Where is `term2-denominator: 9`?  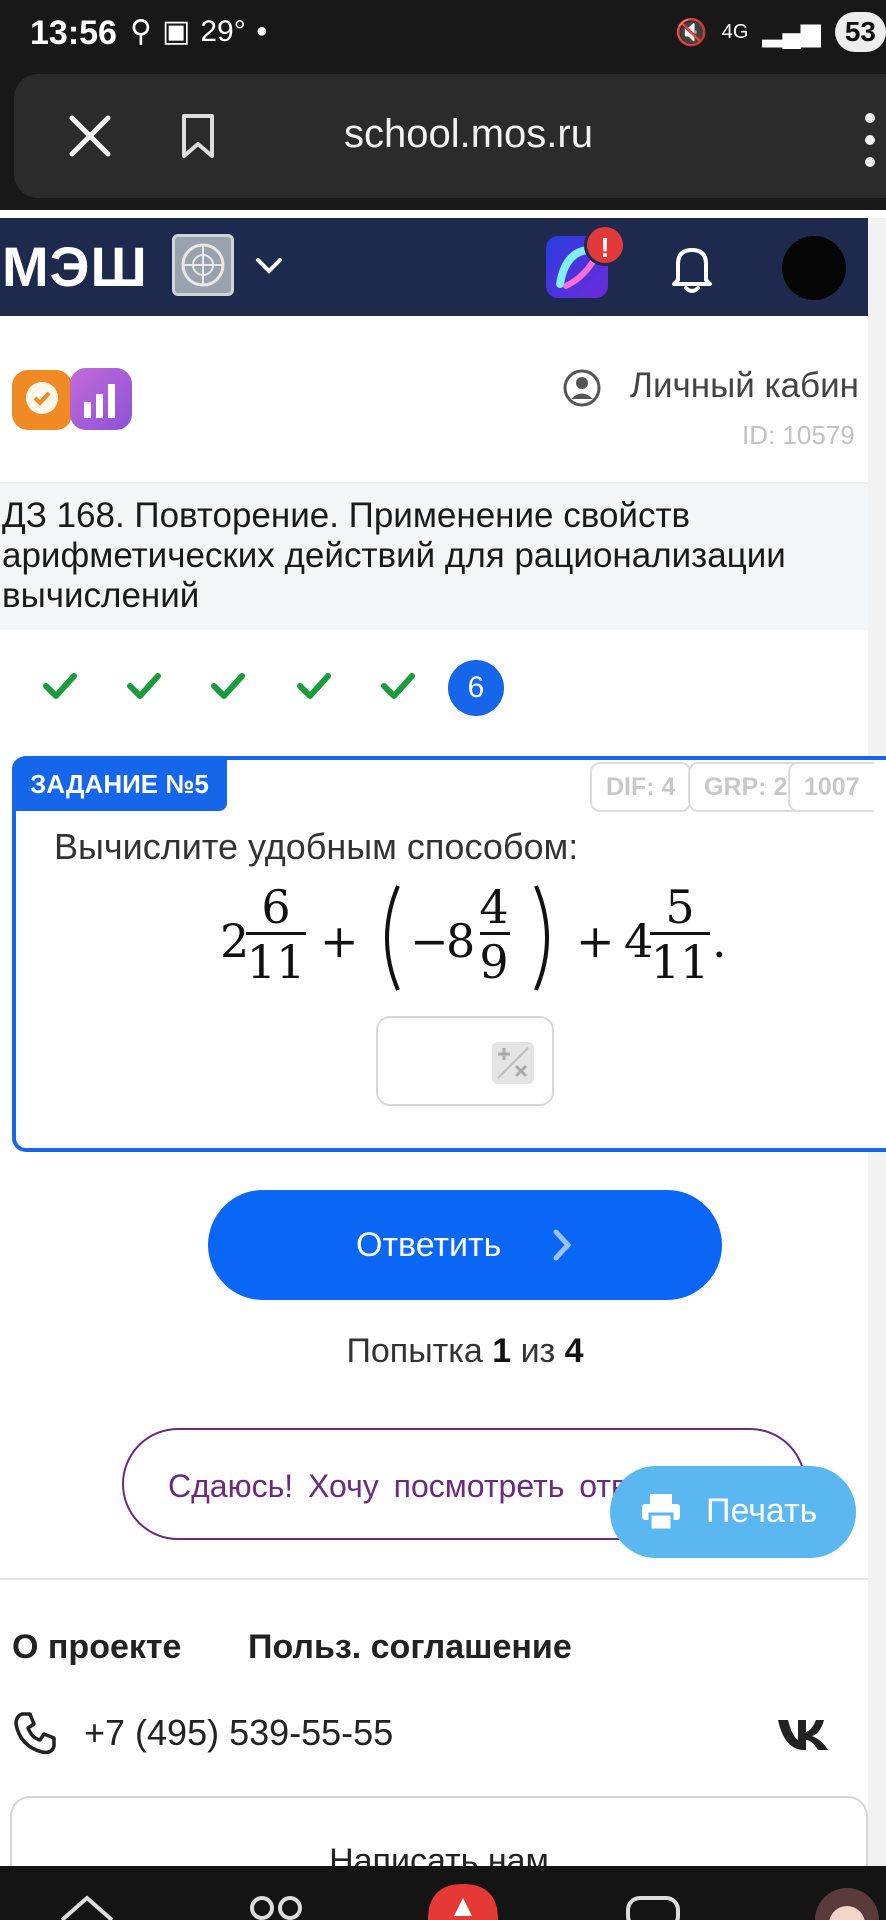 term2-denominator: 9 is located at coordinates (494, 962).